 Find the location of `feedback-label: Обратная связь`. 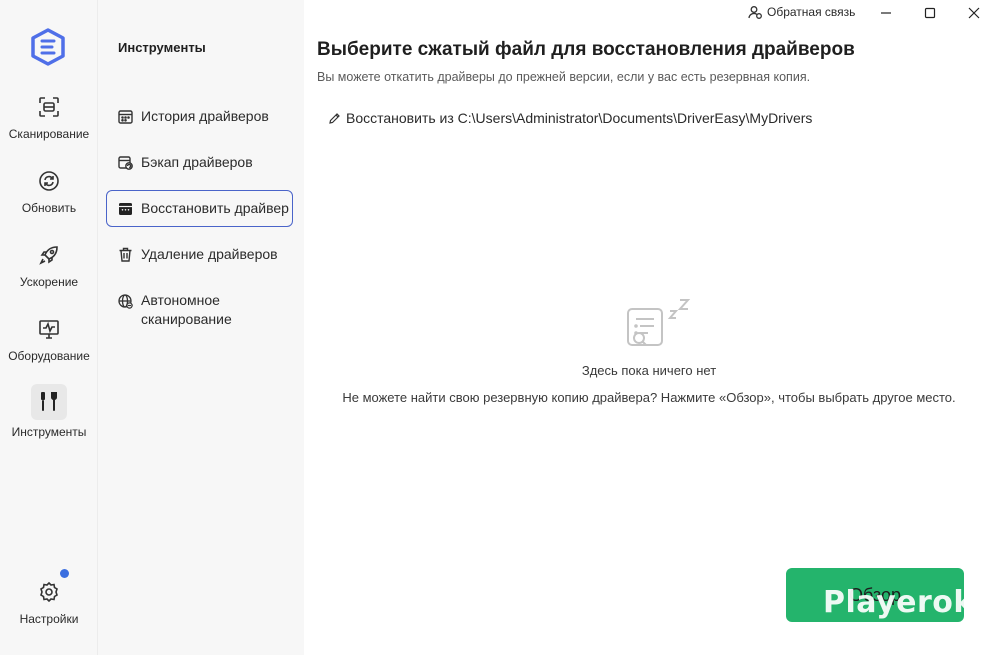

feedback-label: Обратная связь is located at coordinates (811, 12).